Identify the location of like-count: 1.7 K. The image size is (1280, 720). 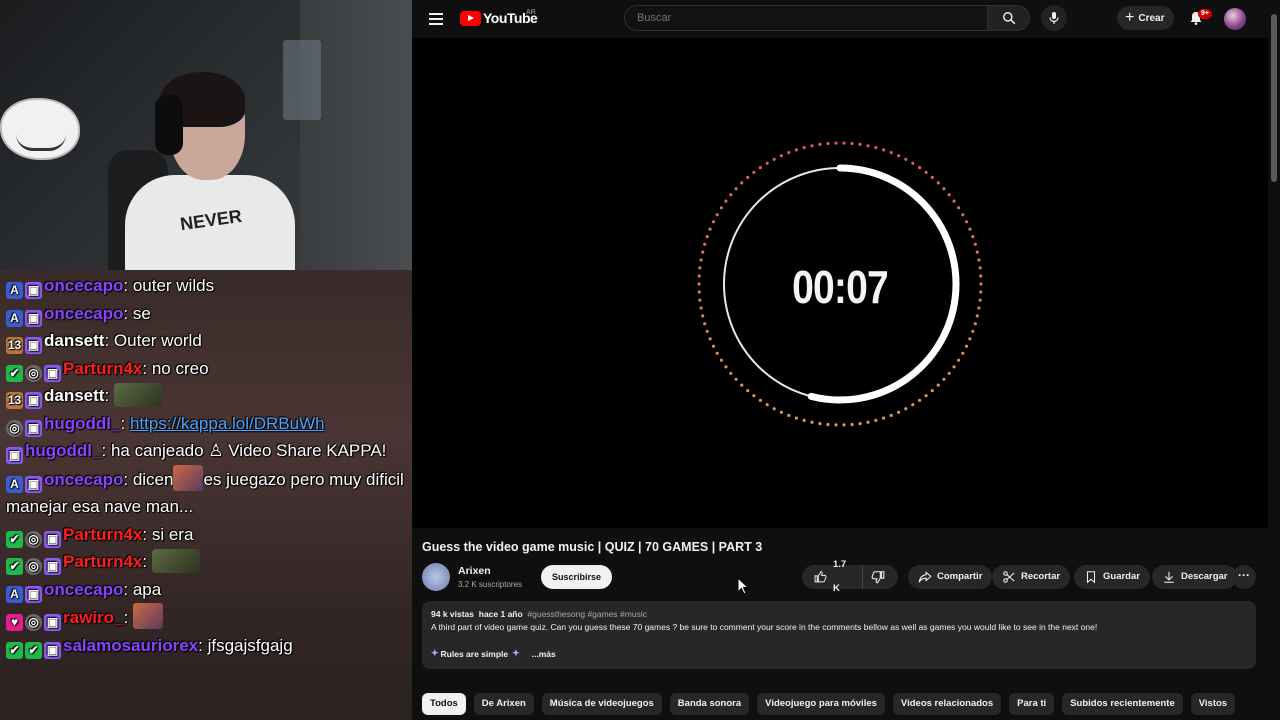
(839, 576).